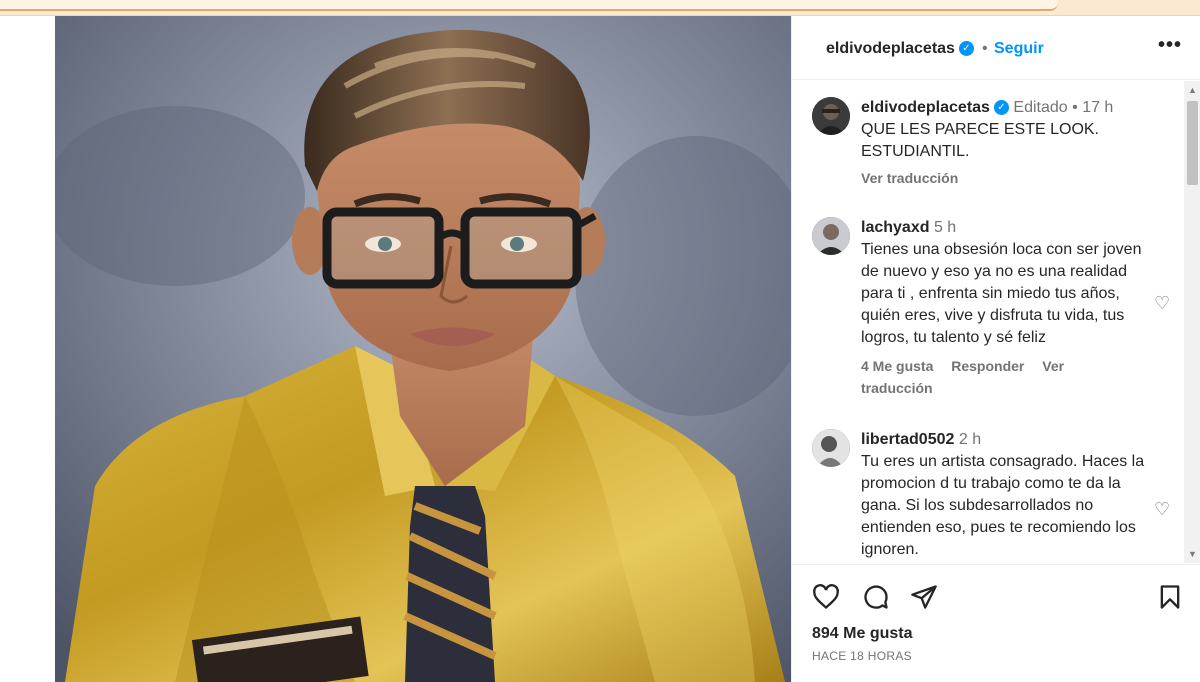  Describe the element at coordinates (1040, 107) in the screenshot. I see `edited-label: Editado` at that location.